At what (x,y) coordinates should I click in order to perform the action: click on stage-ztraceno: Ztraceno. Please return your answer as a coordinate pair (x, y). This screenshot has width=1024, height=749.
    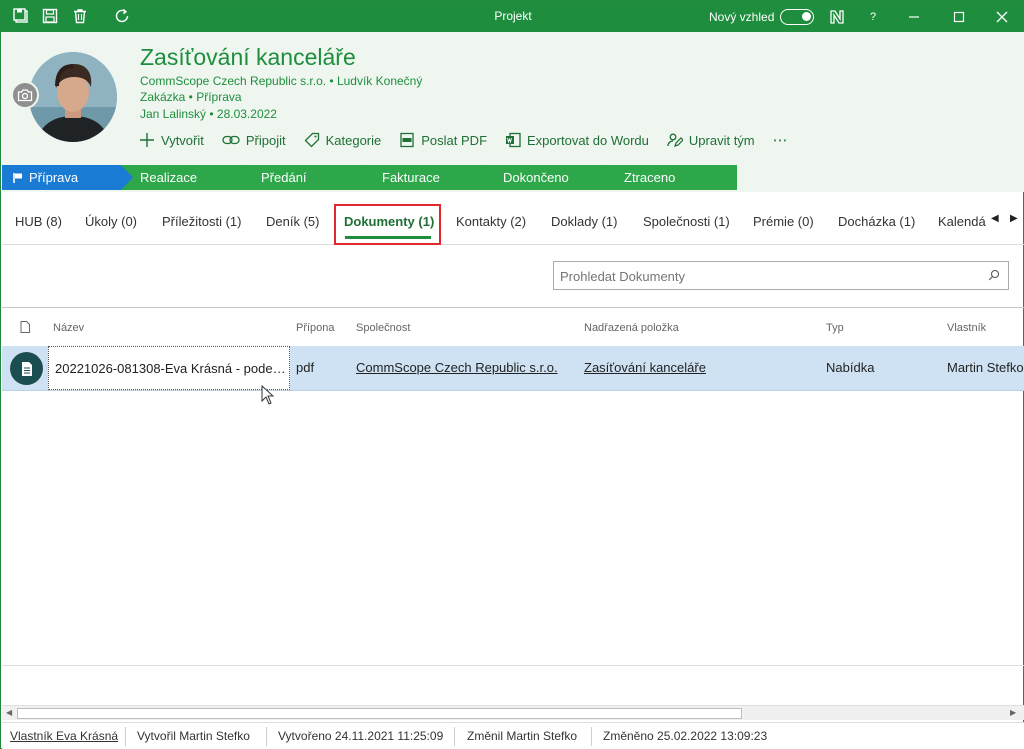
    Looking at the image, I should click on (671, 177).